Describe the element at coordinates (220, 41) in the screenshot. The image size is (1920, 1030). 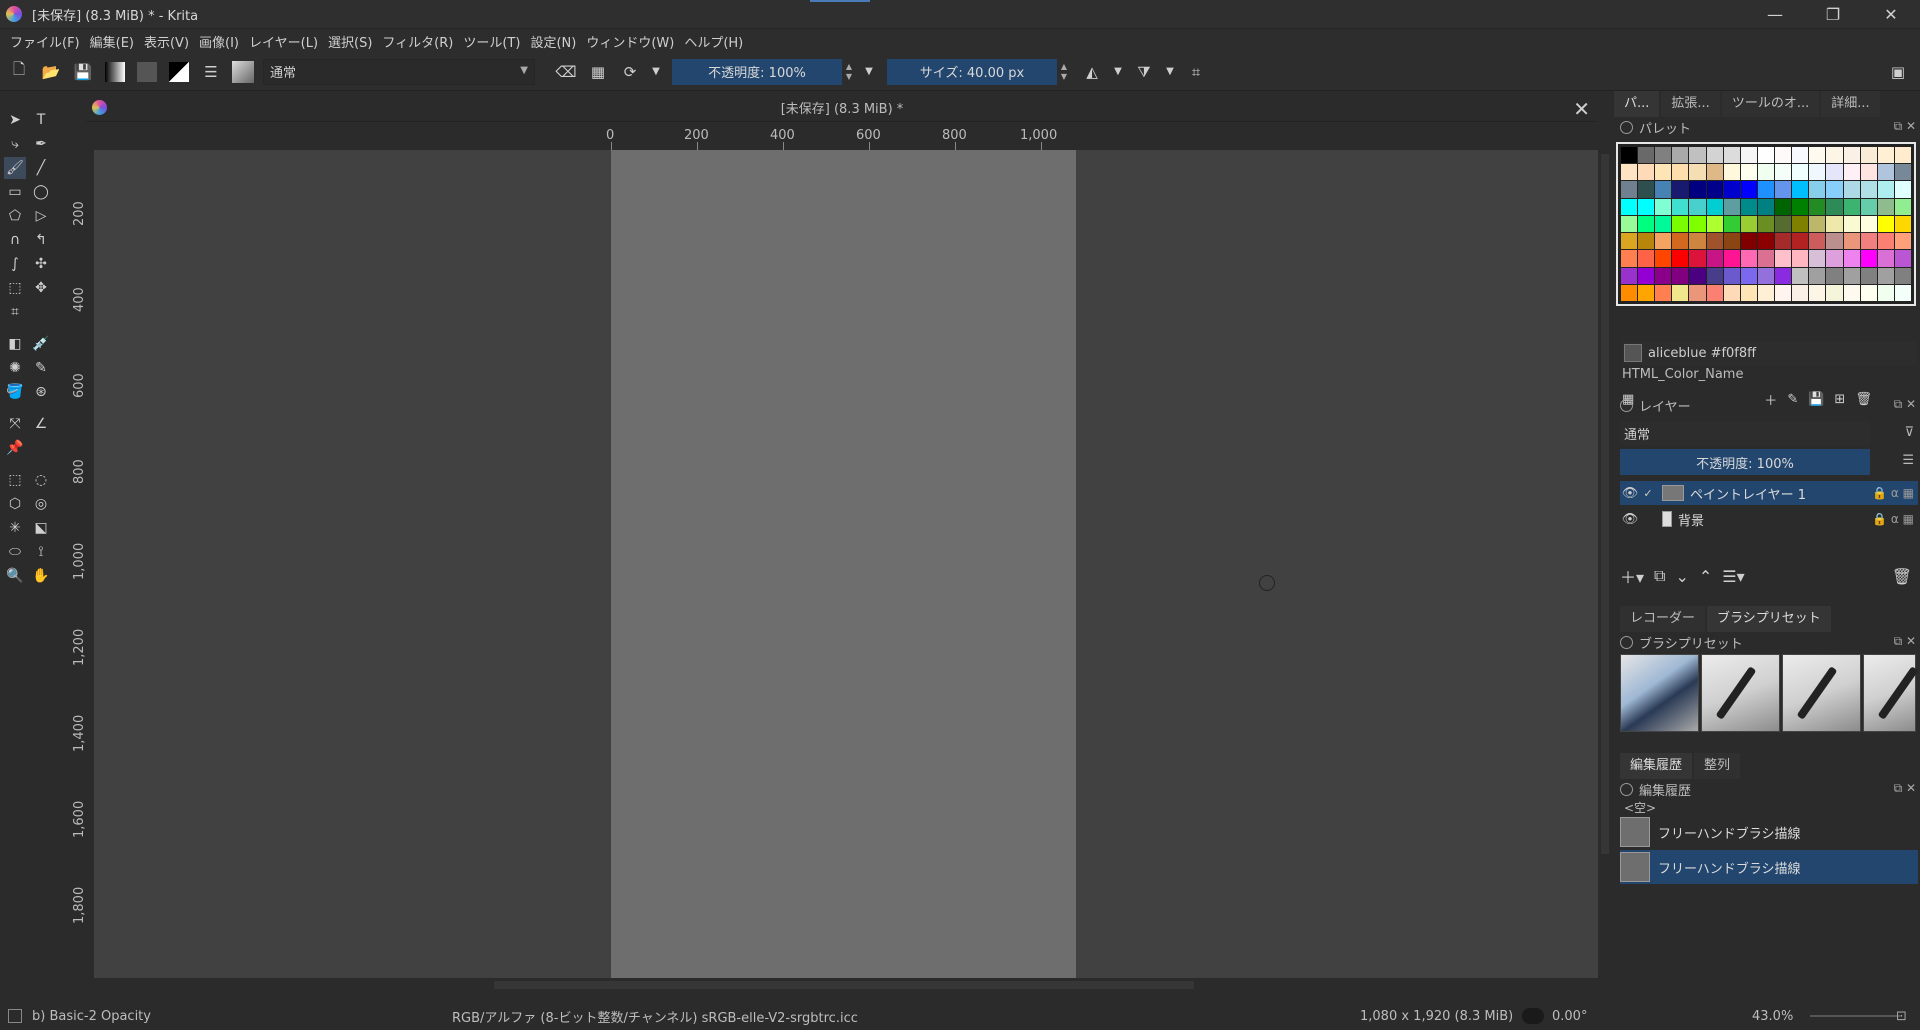
I see `menu-image: 画像(I)` at that location.